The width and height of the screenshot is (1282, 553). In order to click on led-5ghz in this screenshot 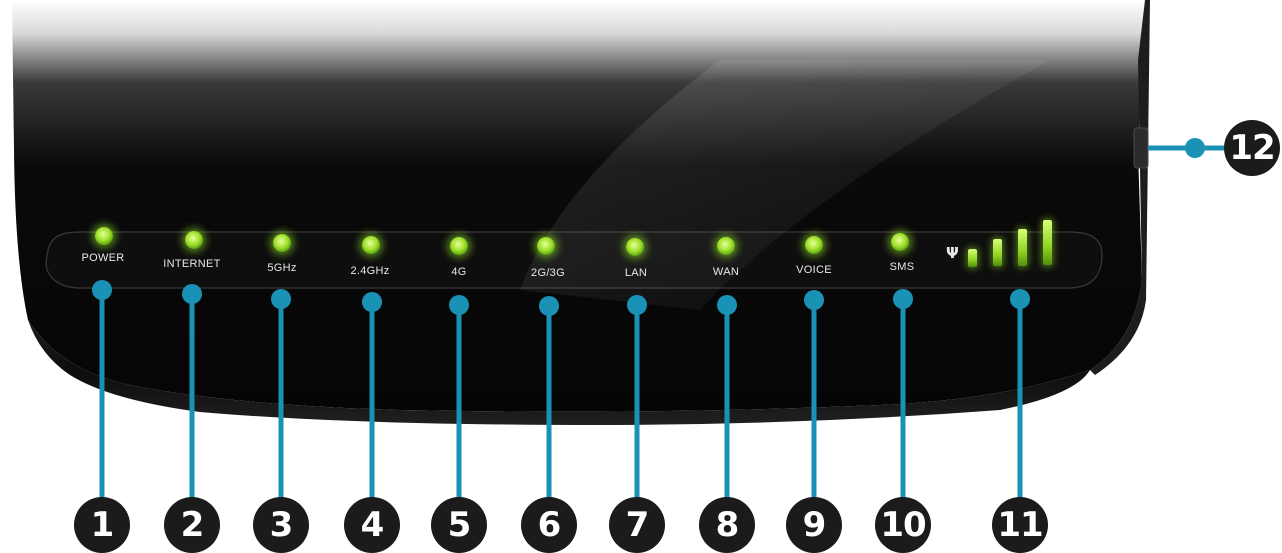, I will do `click(282, 243)`.